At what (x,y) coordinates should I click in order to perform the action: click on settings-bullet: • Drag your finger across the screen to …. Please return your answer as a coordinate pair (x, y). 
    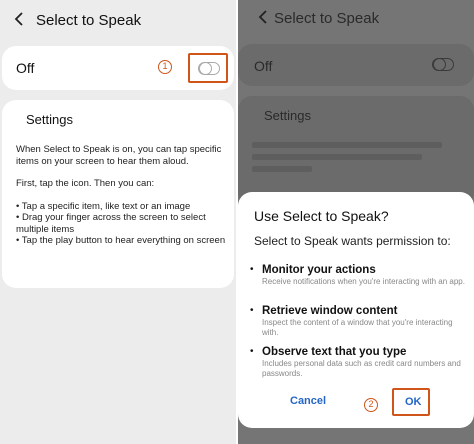
    Looking at the image, I should click on (111, 223).